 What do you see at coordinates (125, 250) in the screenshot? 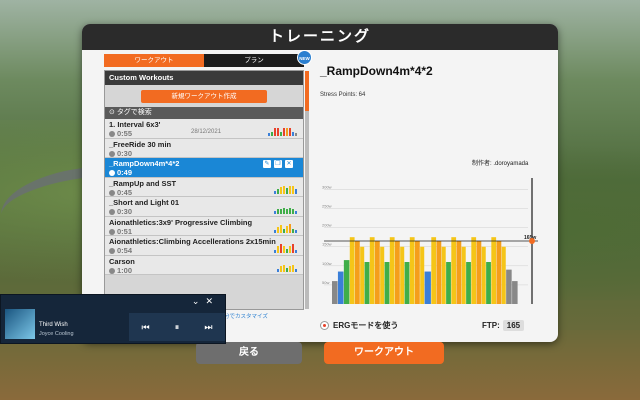
I see `workout-duration-value: 0:54` at bounding box center [125, 250].